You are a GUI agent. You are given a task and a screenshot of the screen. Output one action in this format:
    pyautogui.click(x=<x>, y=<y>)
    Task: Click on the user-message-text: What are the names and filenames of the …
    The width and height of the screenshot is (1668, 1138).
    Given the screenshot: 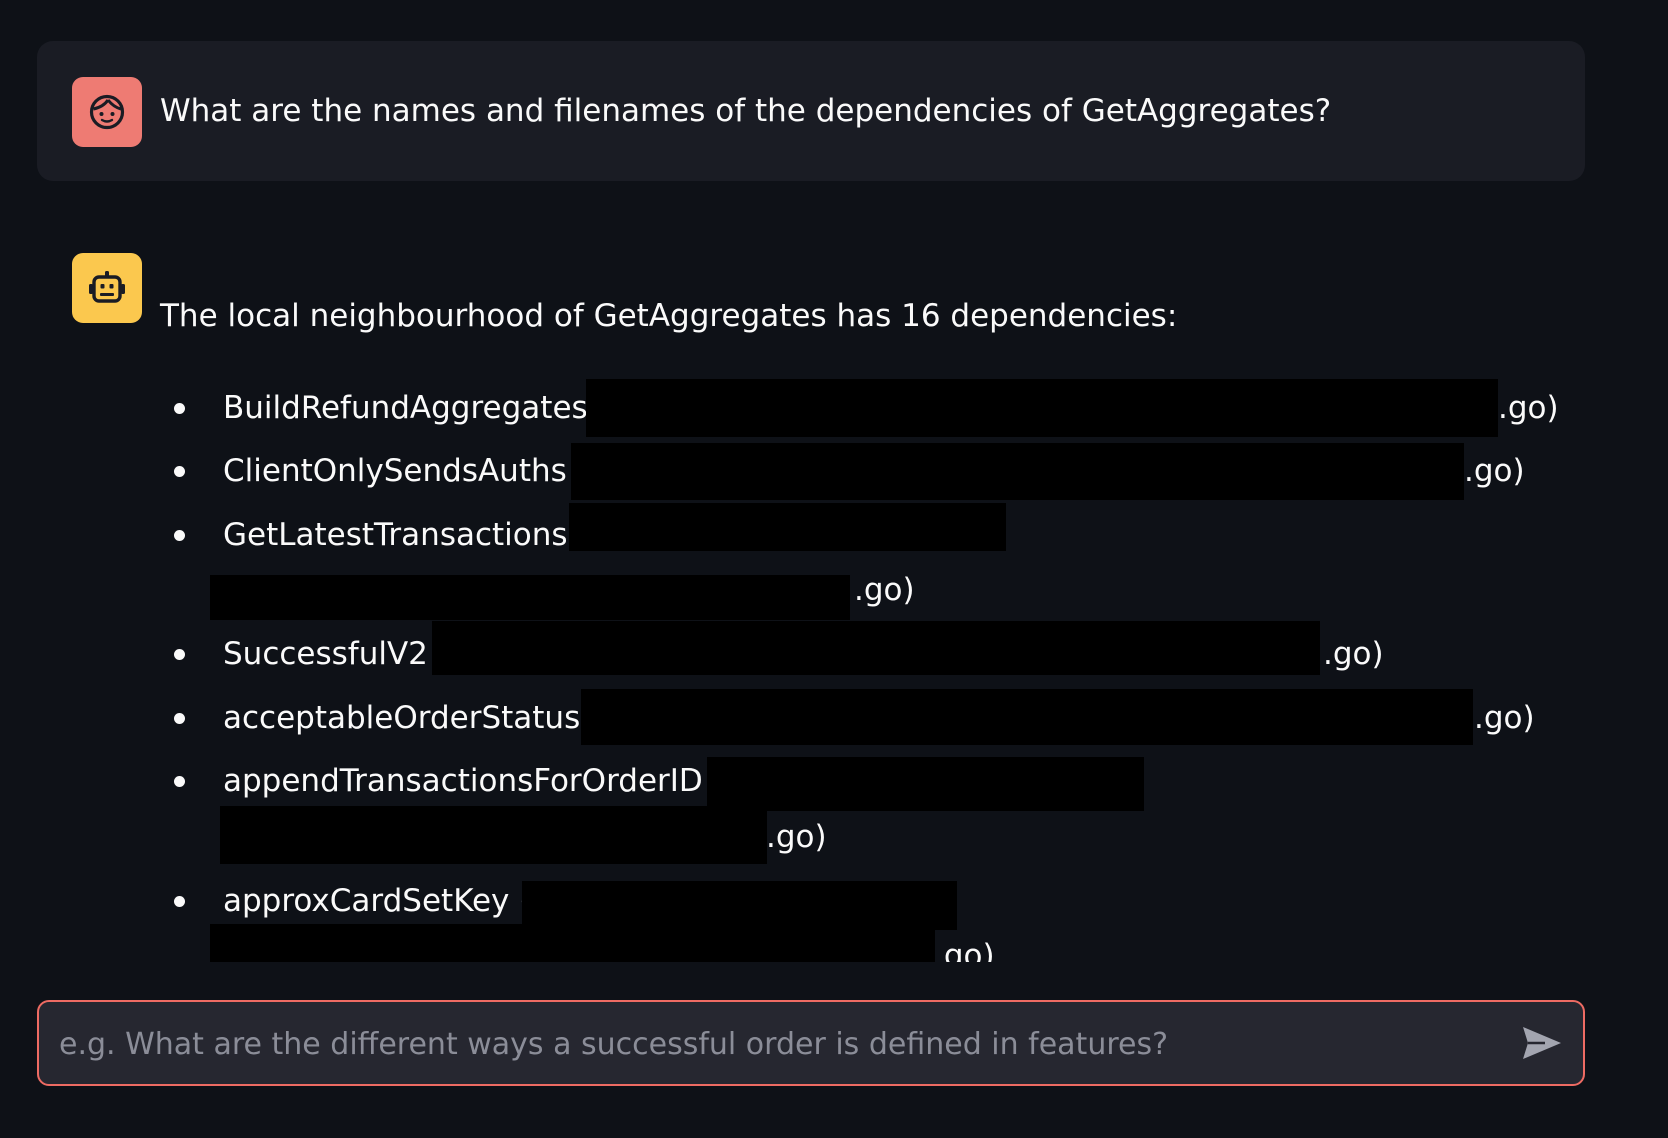 What is the action you would take?
    pyautogui.click(x=746, y=111)
    